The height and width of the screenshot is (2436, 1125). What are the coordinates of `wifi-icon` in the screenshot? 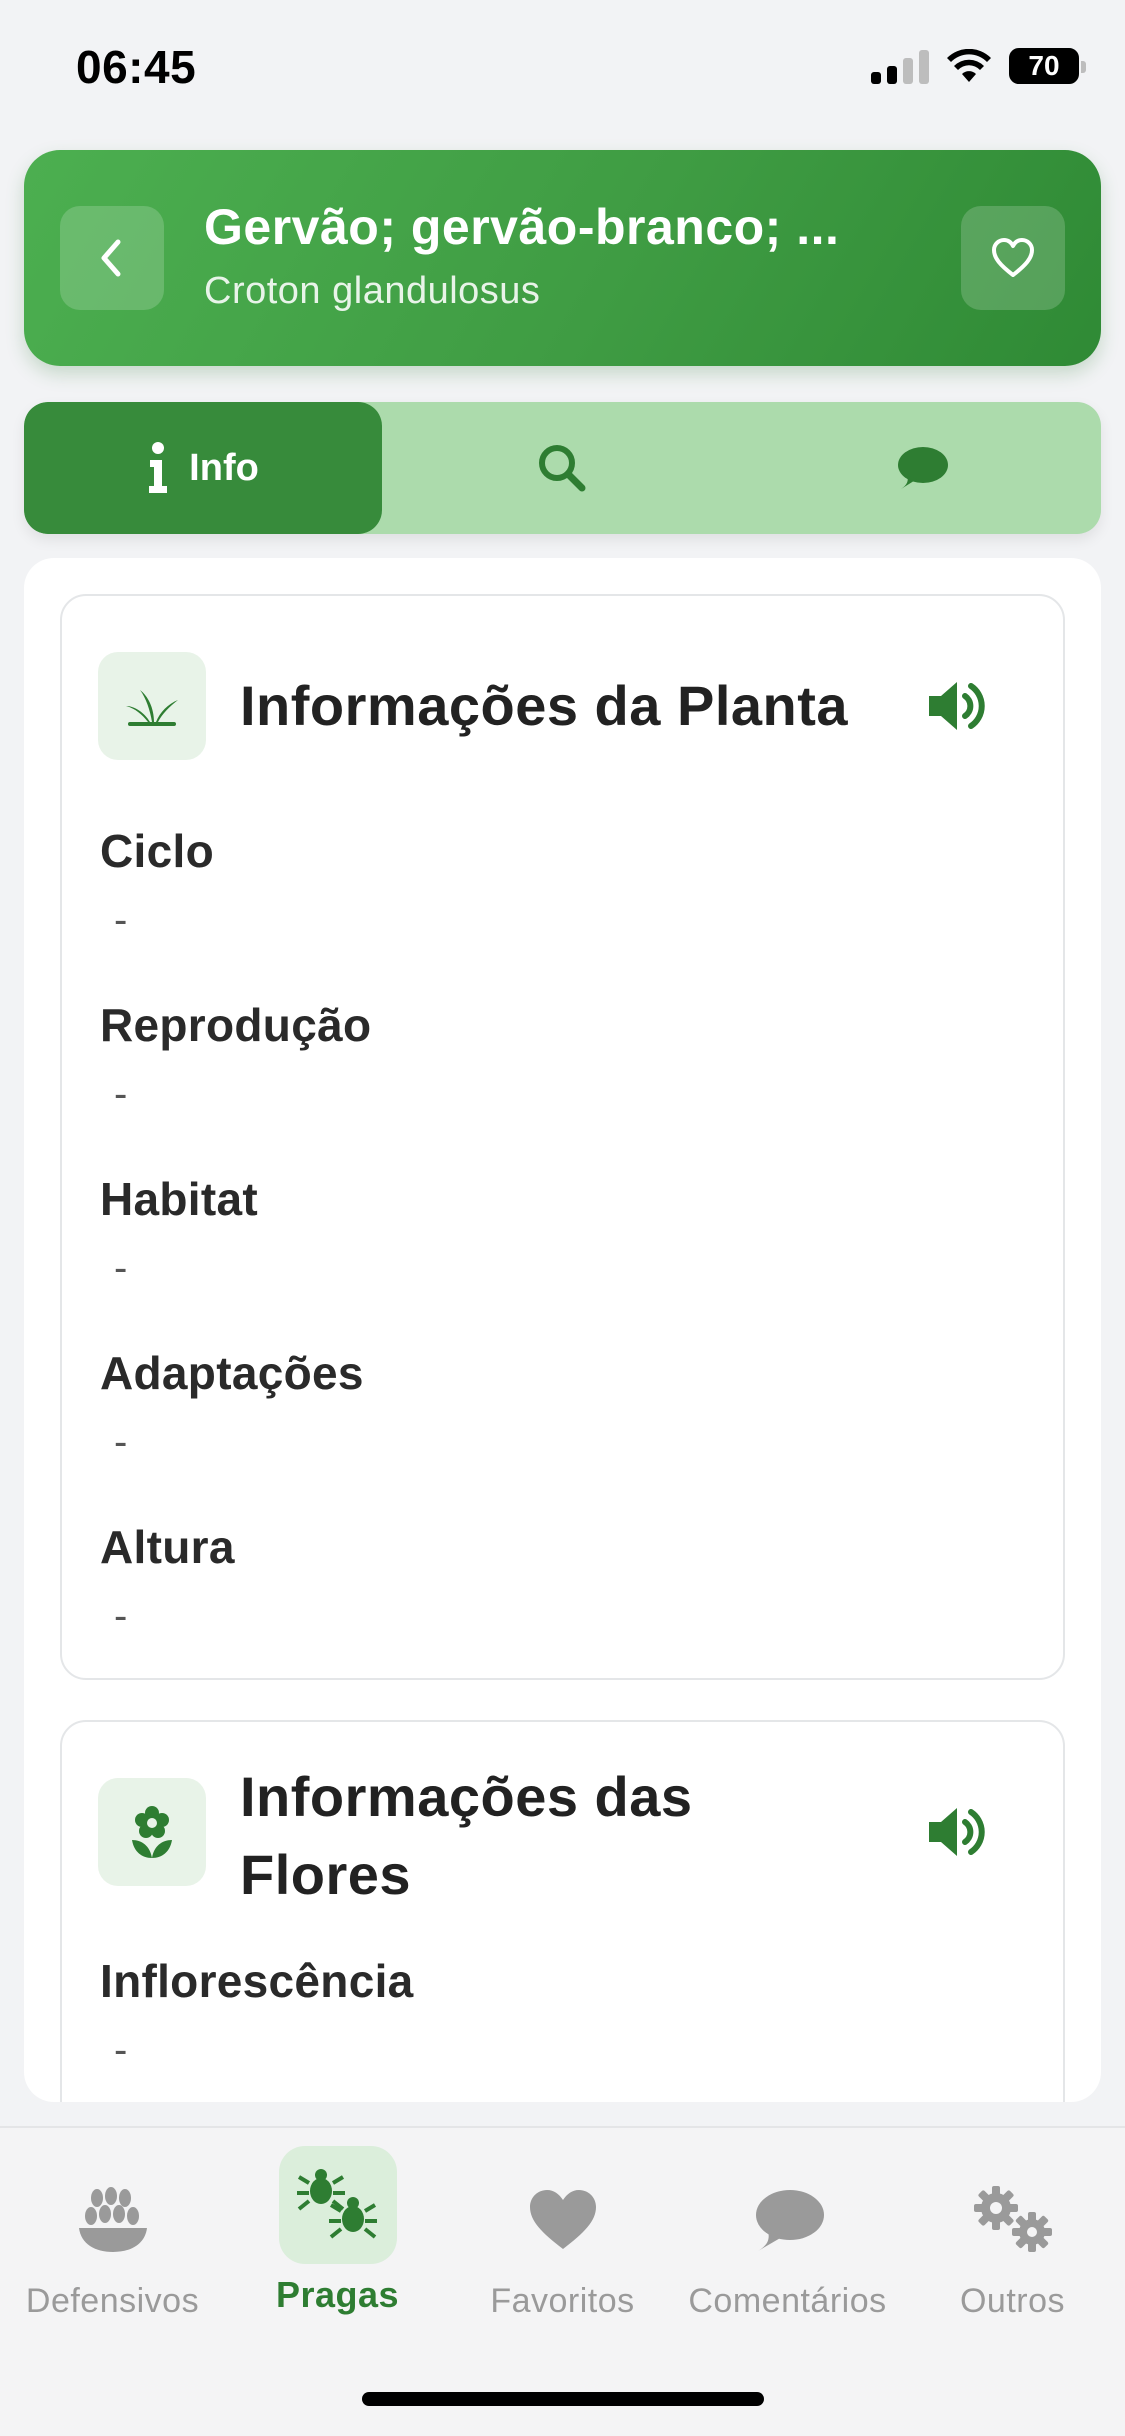 It's located at (969, 65).